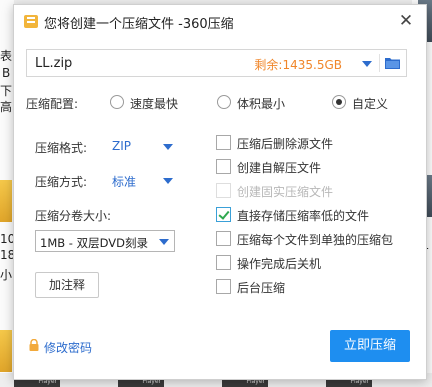 The image size is (432, 387). What do you see at coordinates (285, 192) in the screenshot?
I see `checkbox-label: 创建固实压缩文件` at bounding box center [285, 192].